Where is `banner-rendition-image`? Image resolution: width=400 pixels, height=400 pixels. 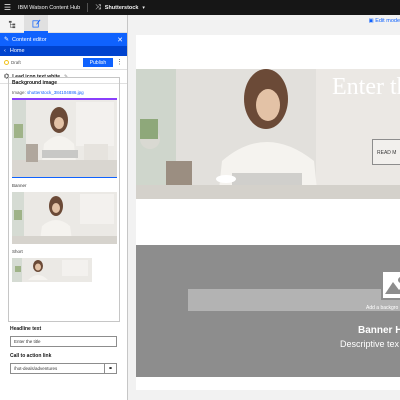 banner-rendition-image is located at coordinates (64, 218).